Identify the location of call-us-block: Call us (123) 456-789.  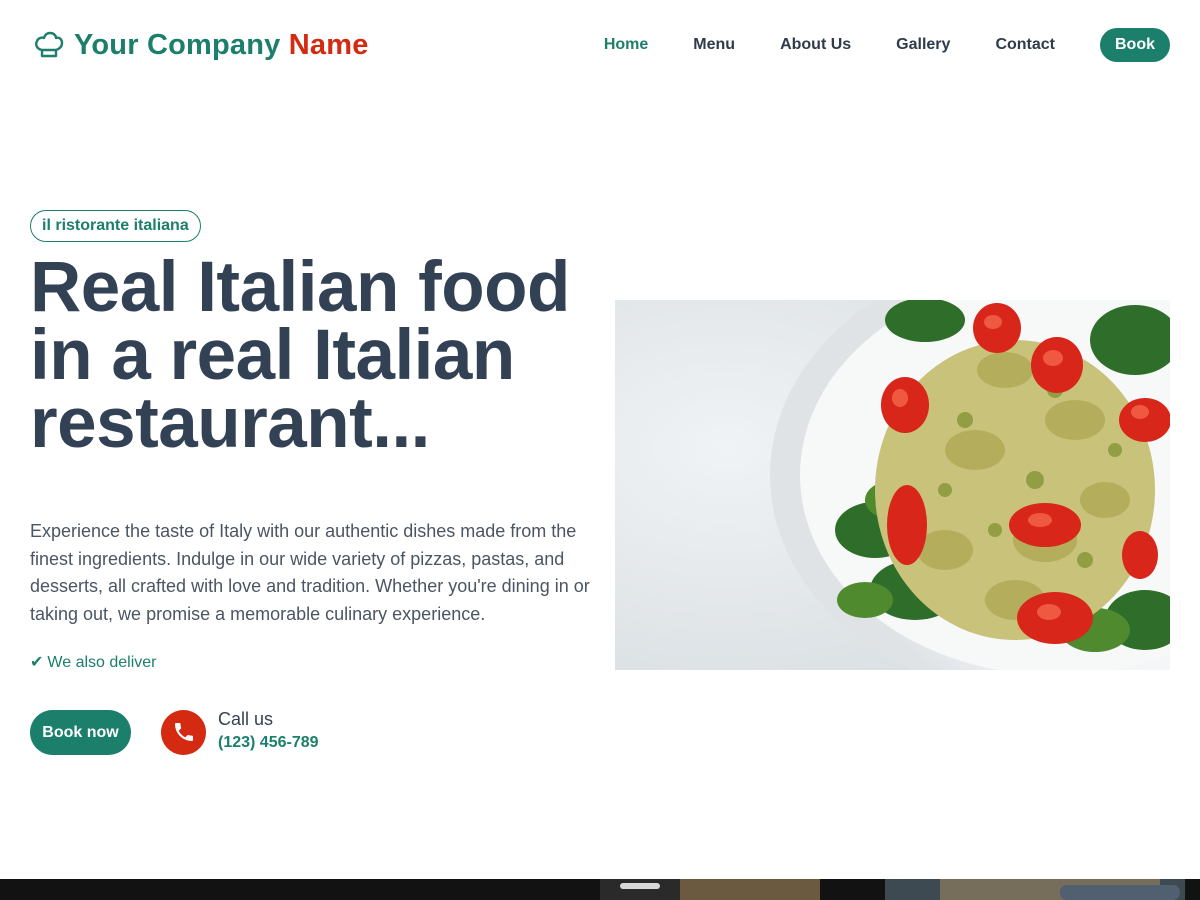
(240, 732).